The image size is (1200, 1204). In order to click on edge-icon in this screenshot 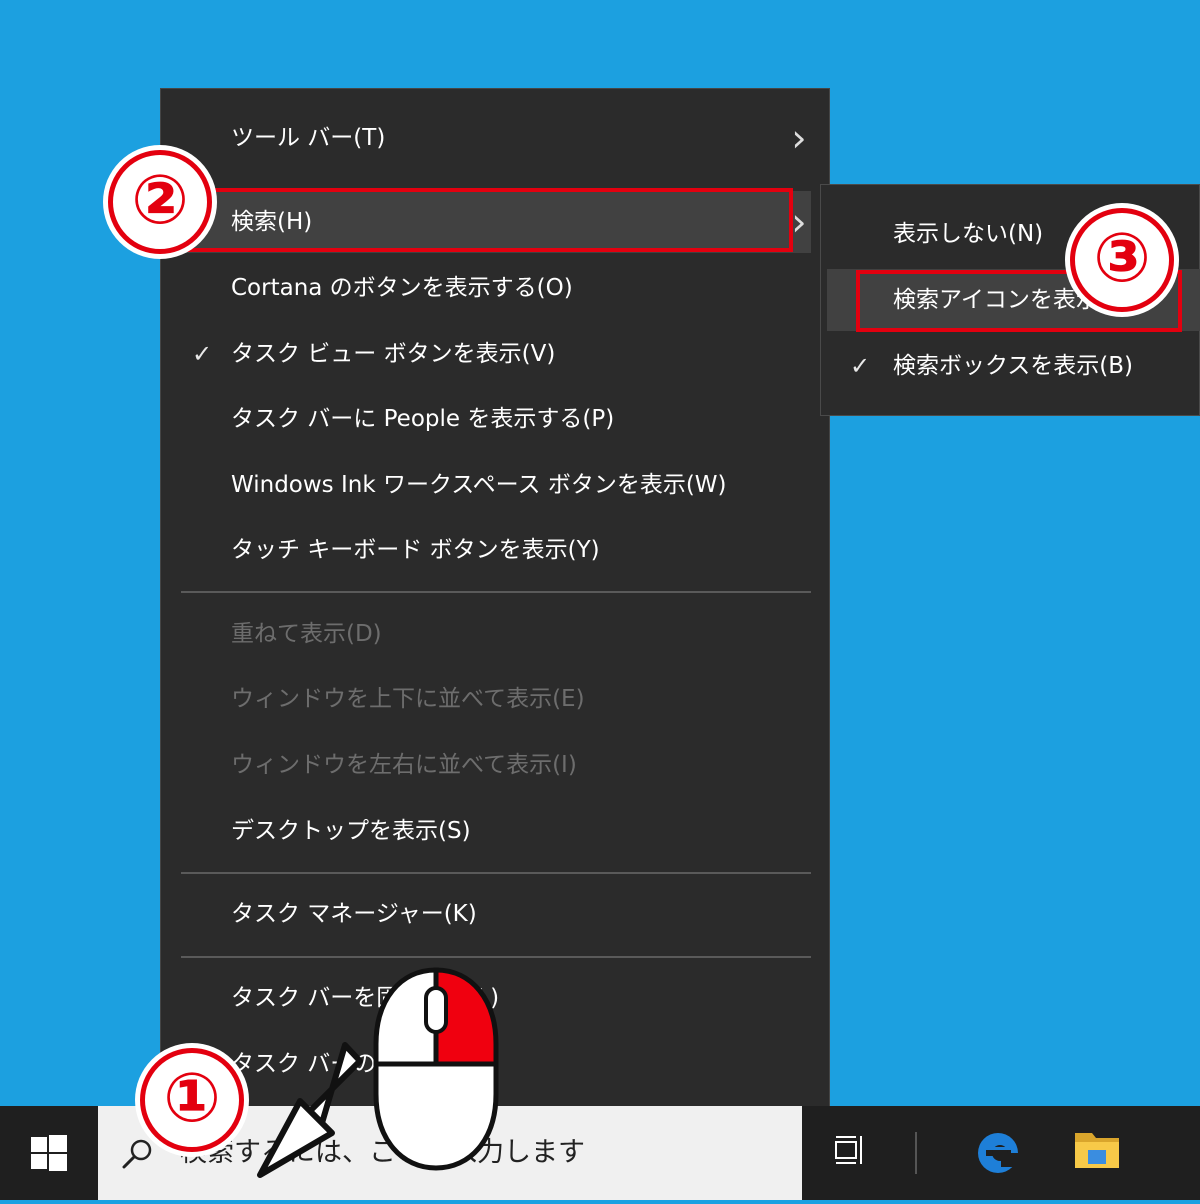, I will do `click(999, 1153)`.